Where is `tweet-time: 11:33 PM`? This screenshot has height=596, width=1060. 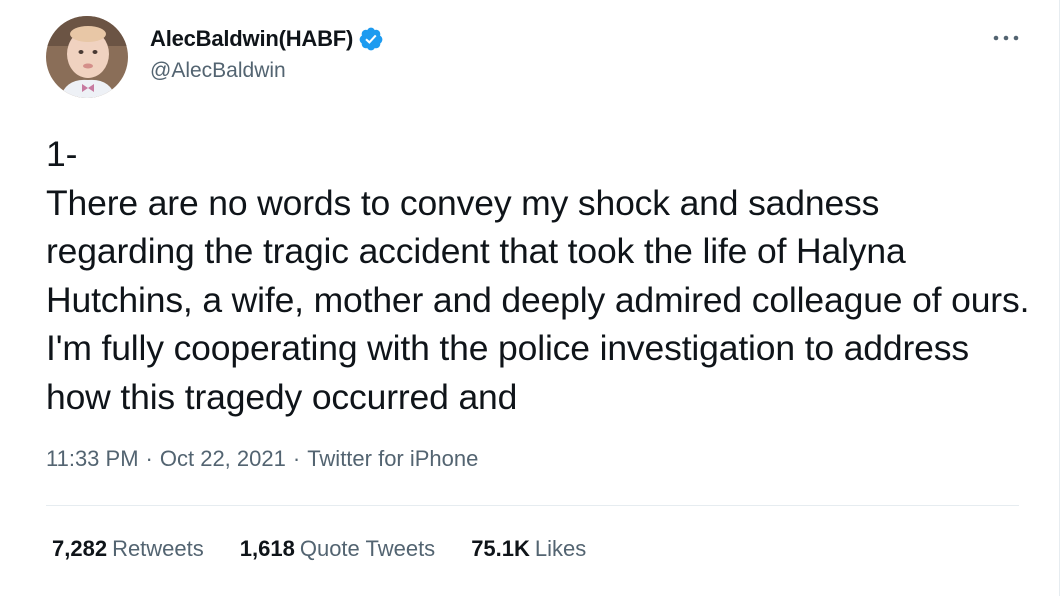
tweet-time: 11:33 PM is located at coordinates (92, 459).